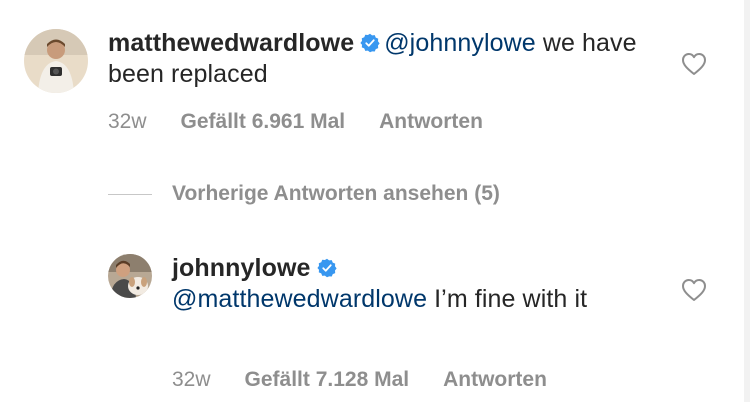  Describe the element at coordinates (231, 43) in the screenshot. I see `comment-username: matthewedwardlowe` at that location.